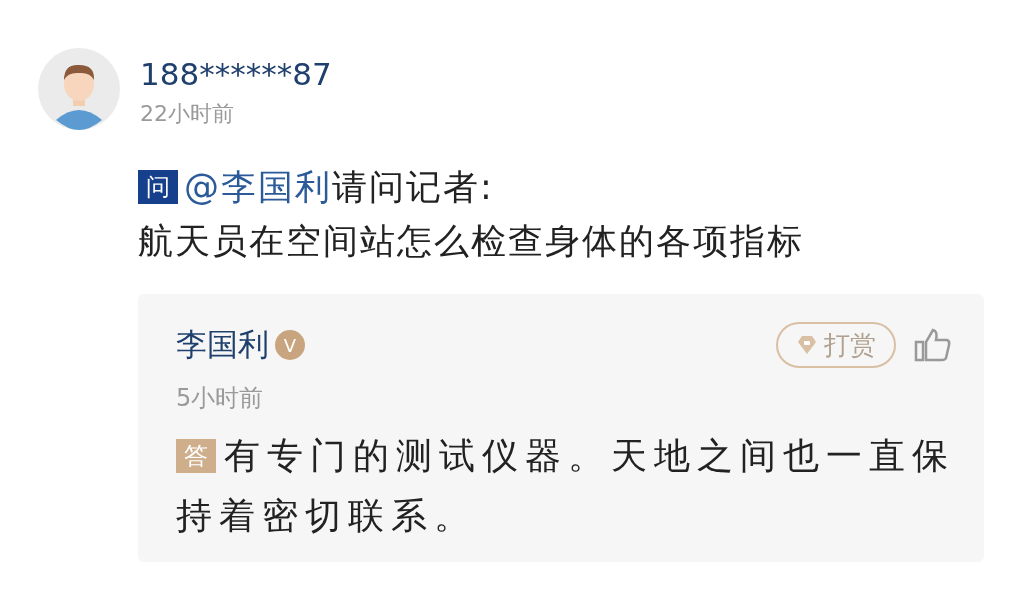 The image size is (1023, 616). I want to click on user-name: 188******87, so click(236, 74).